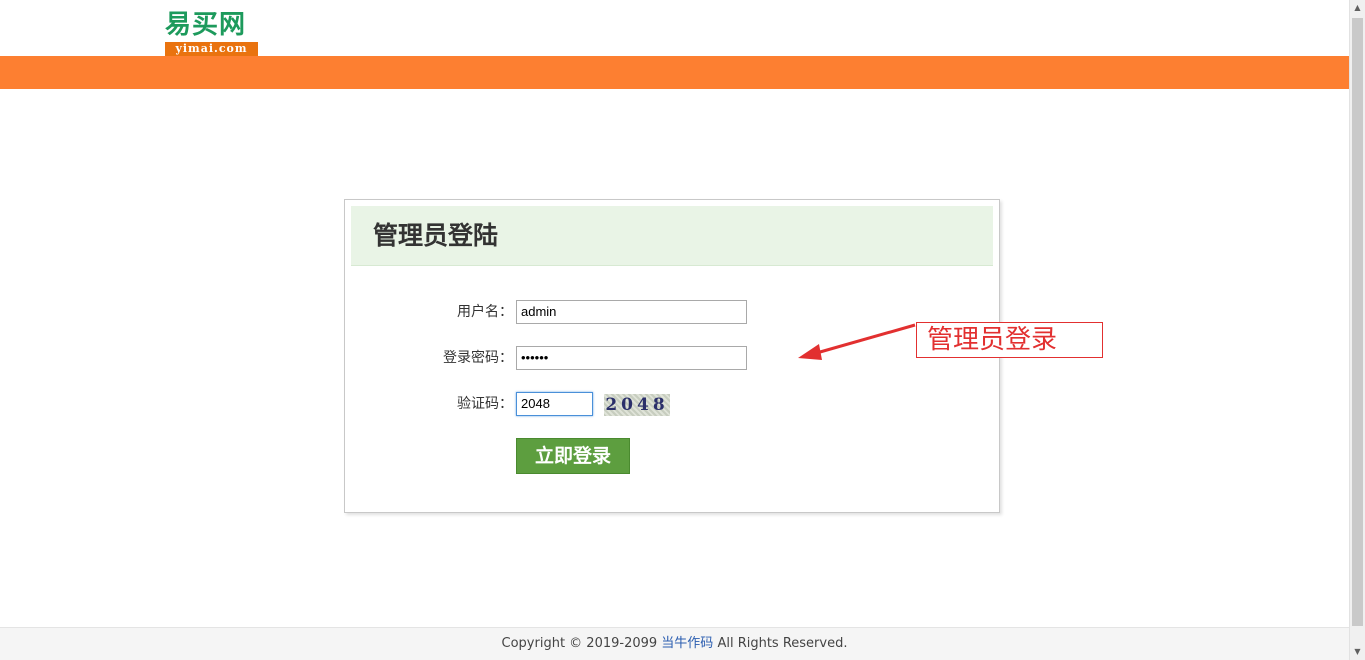  I want to click on captcha-label: 验证码：, so click(485, 404).